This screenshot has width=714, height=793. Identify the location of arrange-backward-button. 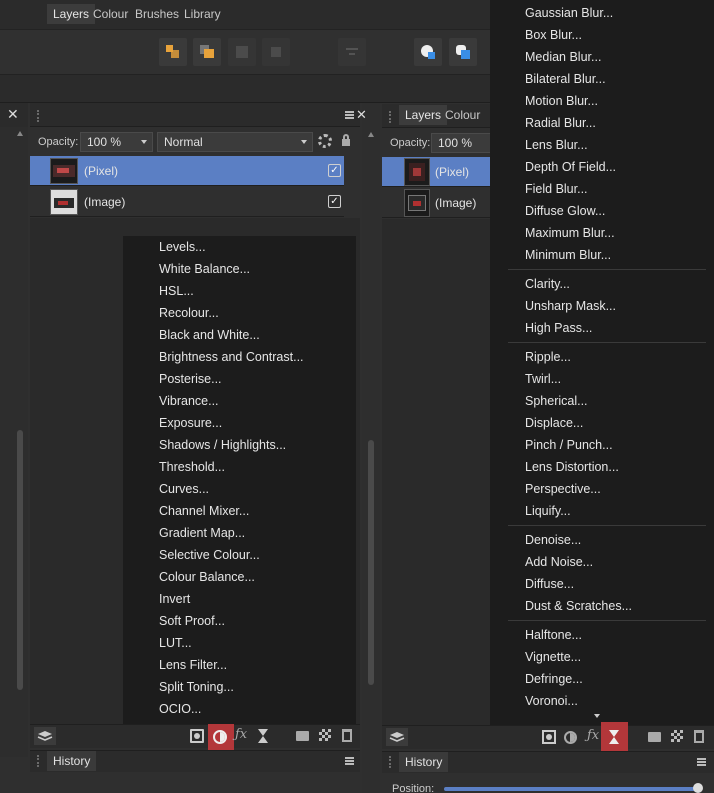
(276, 52).